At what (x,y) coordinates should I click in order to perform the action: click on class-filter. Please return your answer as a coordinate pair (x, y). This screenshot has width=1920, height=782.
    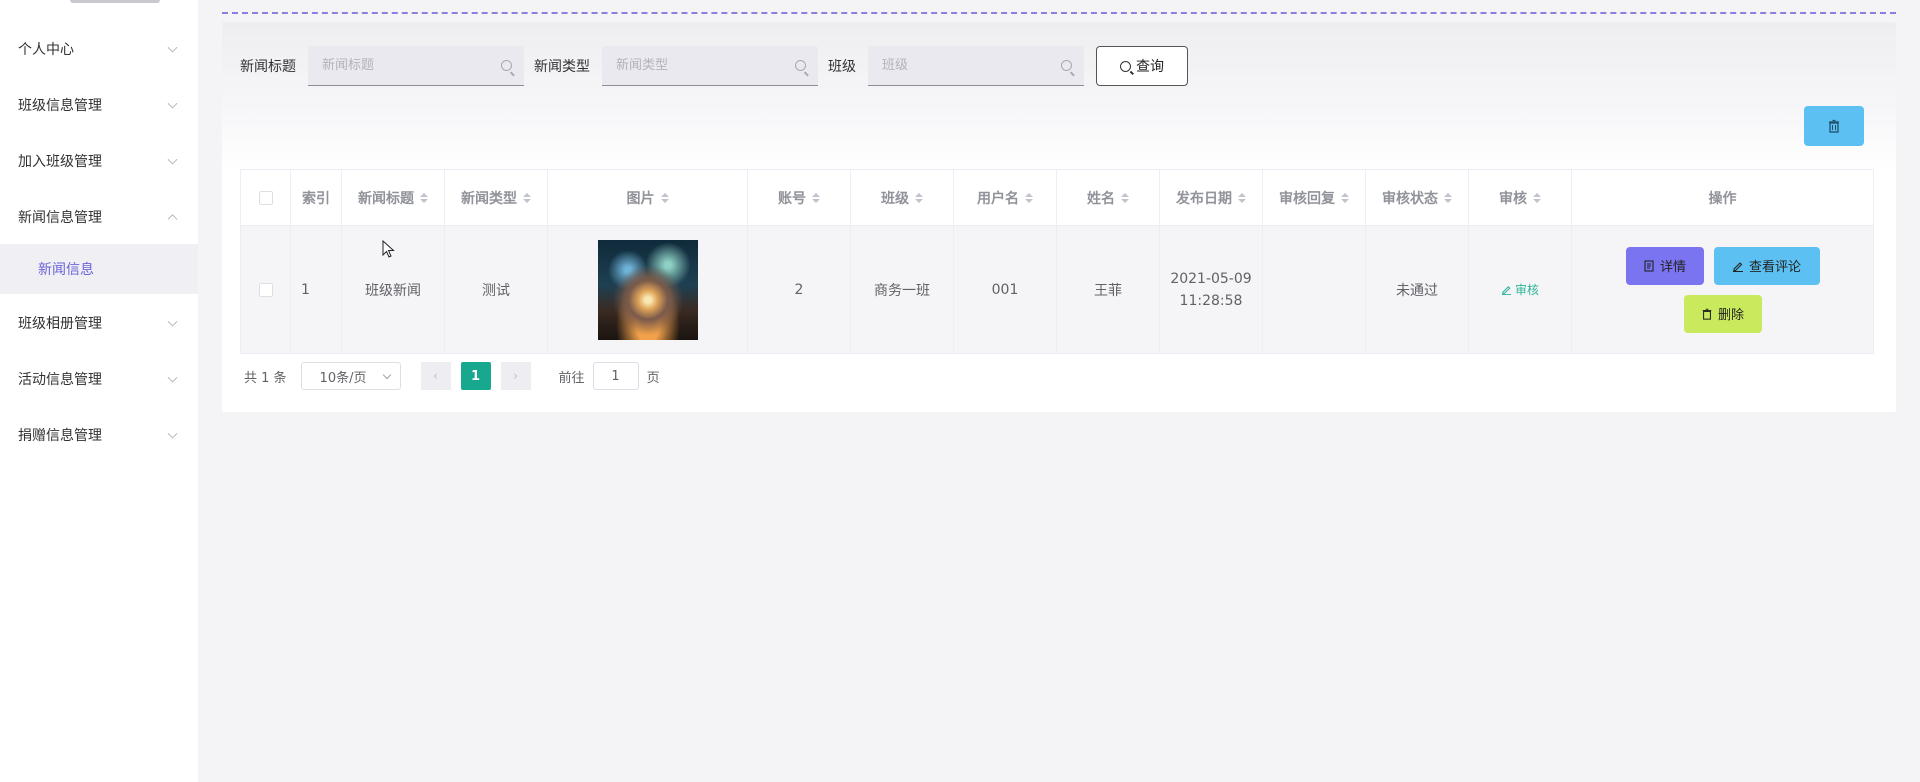
    Looking at the image, I should click on (976, 66).